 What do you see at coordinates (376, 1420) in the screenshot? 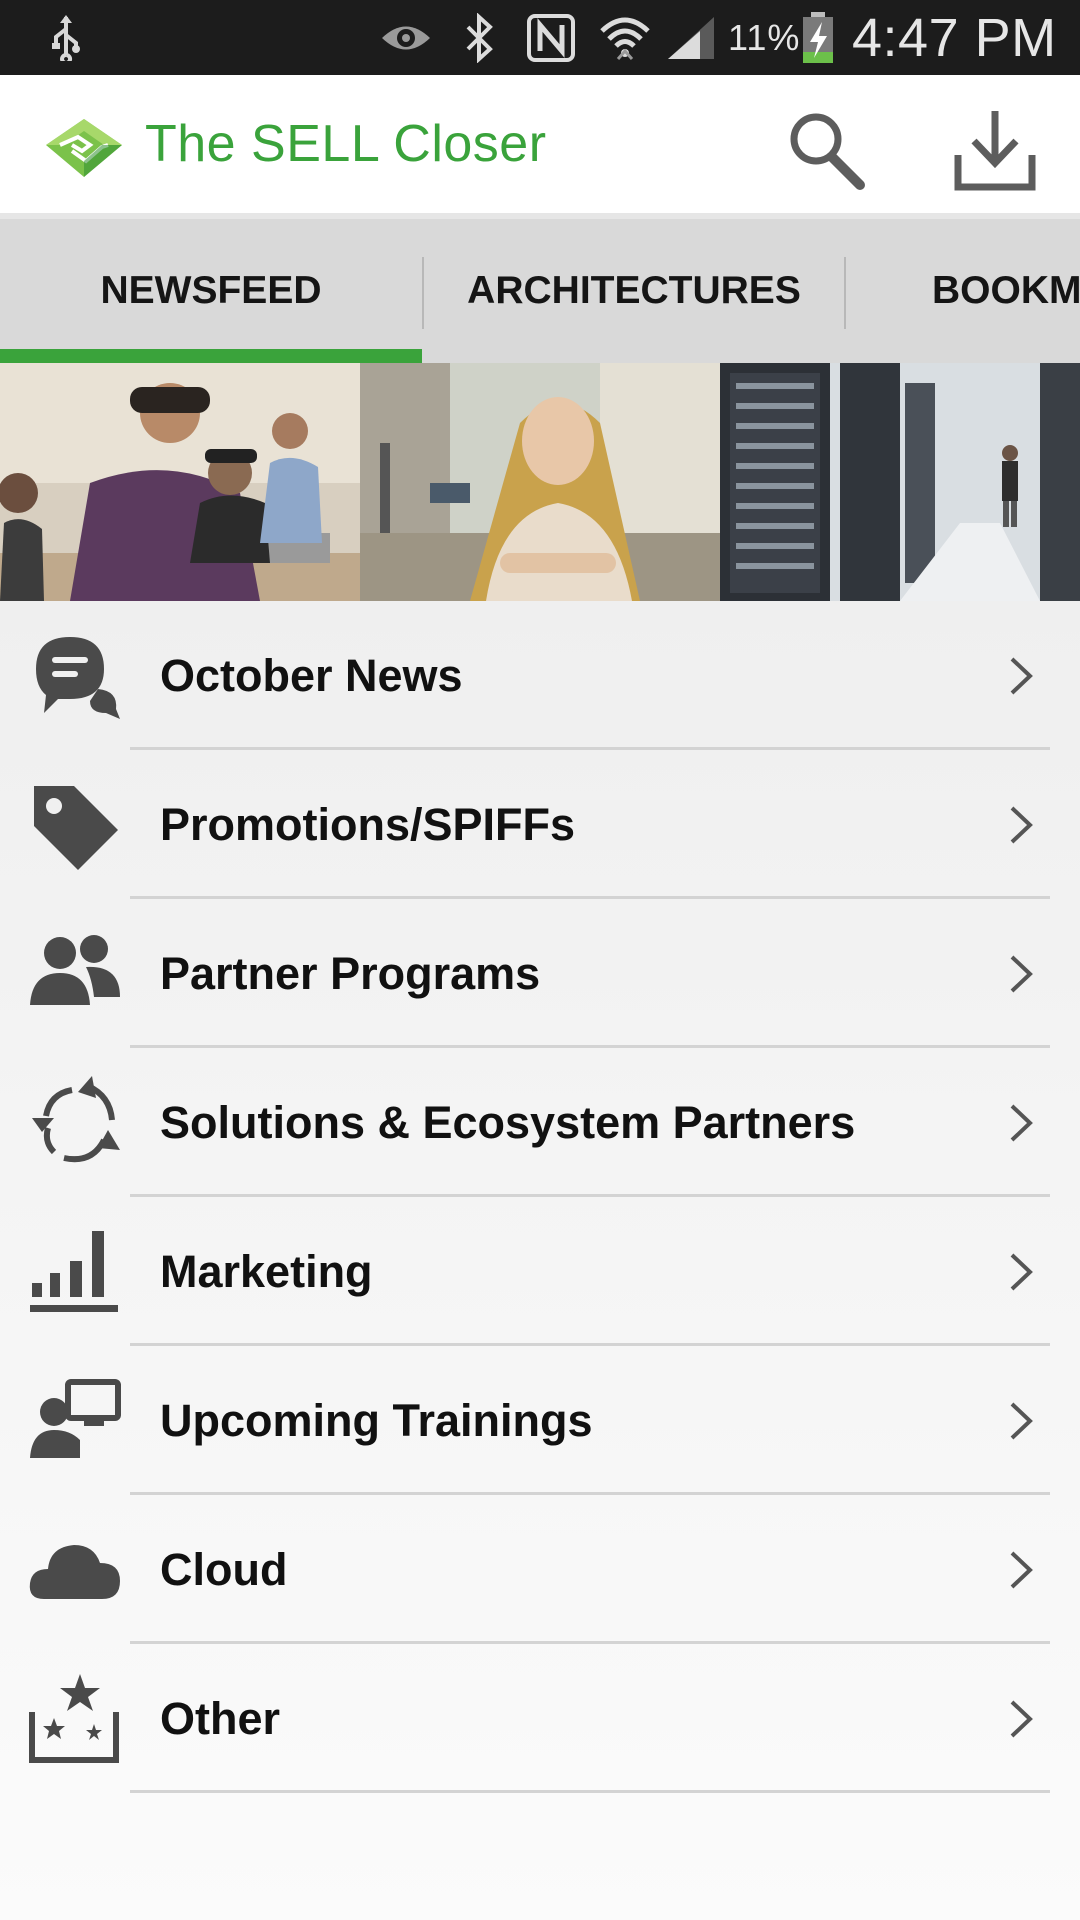
I see `list-item-label: Upcoming Trainings` at bounding box center [376, 1420].